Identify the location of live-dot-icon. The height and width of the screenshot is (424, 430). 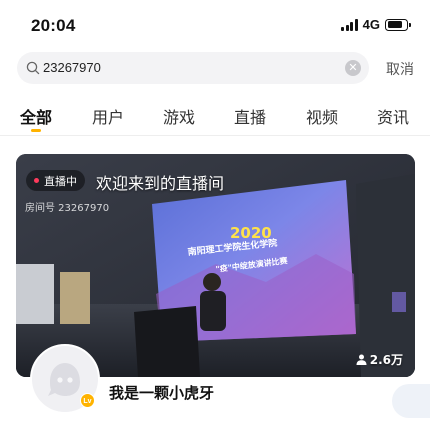
(36, 180).